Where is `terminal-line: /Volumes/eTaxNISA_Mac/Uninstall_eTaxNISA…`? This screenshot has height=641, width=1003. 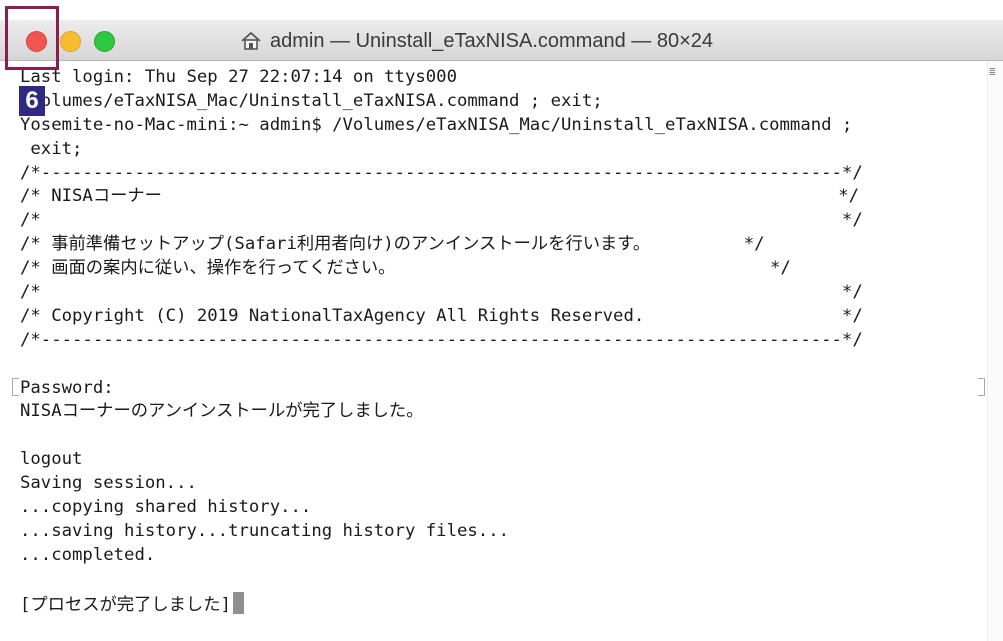
terminal-line: /Volumes/eTaxNISA_Mac/Uninstall_eTaxNISA… is located at coordinates (311, 100).